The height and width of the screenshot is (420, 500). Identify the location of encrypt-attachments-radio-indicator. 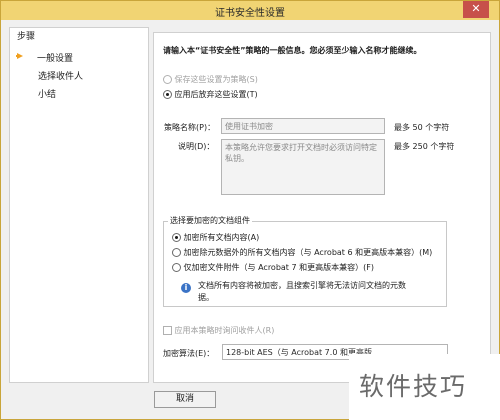
(176, 267).